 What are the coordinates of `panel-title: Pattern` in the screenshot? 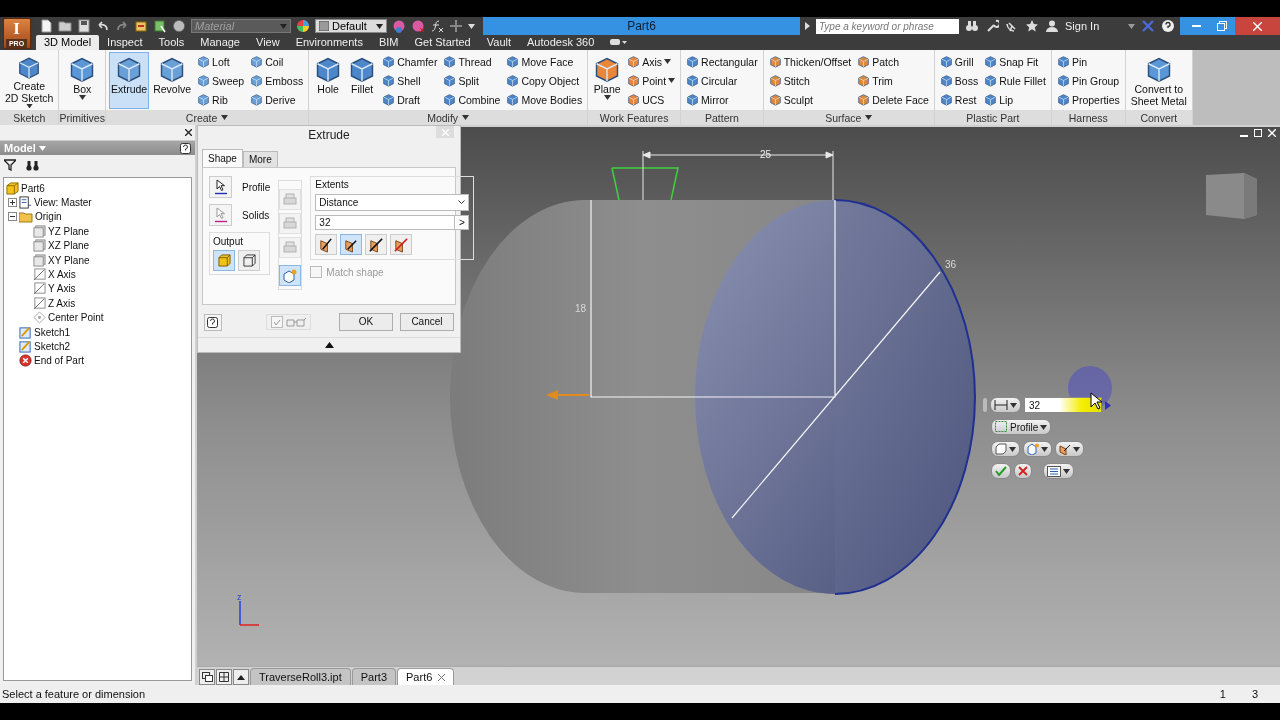 It's located at (721, 117).